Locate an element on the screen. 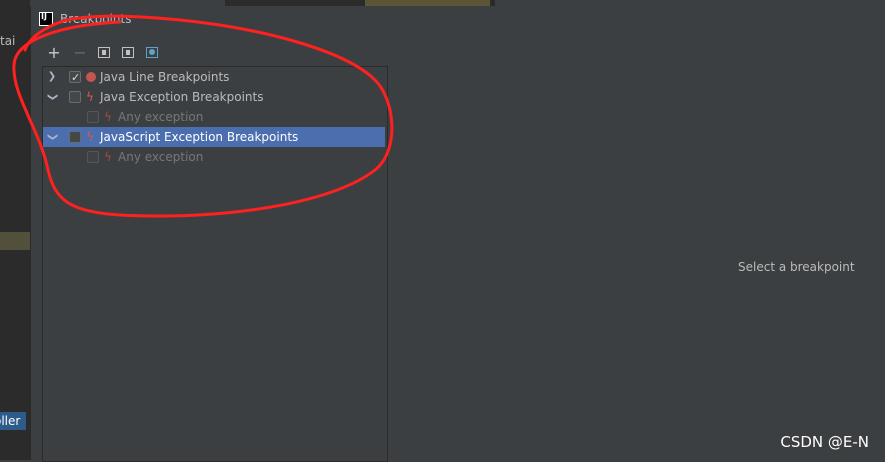  background-partial-text: tai is located at coordinates (8, 41).